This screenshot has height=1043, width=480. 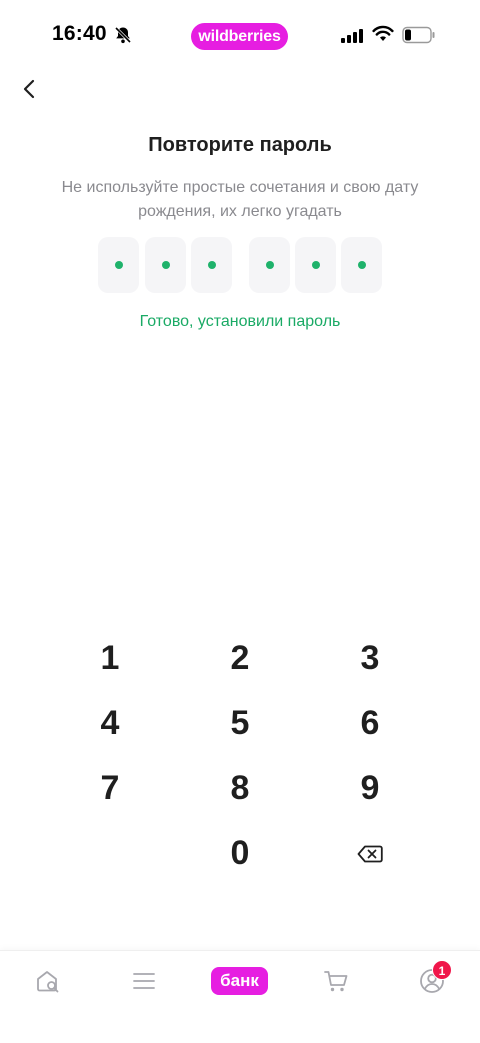 I want to click on key-0: 0, so click(x=240, y=853).